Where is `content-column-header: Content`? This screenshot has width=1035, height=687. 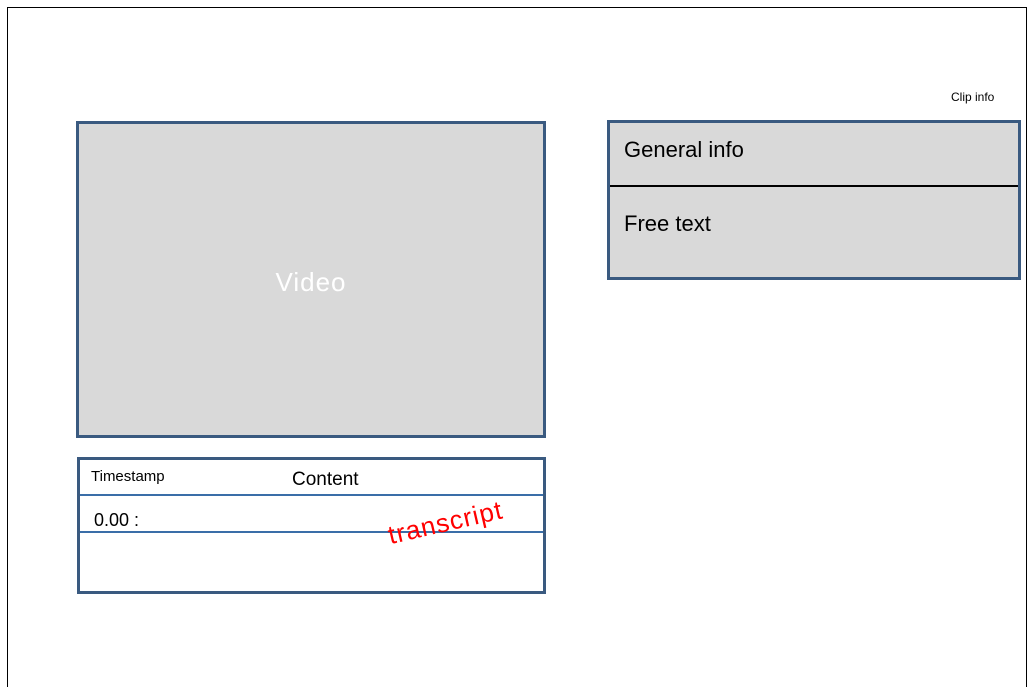 content-column-header: Content is located at coordinates (325, 479).